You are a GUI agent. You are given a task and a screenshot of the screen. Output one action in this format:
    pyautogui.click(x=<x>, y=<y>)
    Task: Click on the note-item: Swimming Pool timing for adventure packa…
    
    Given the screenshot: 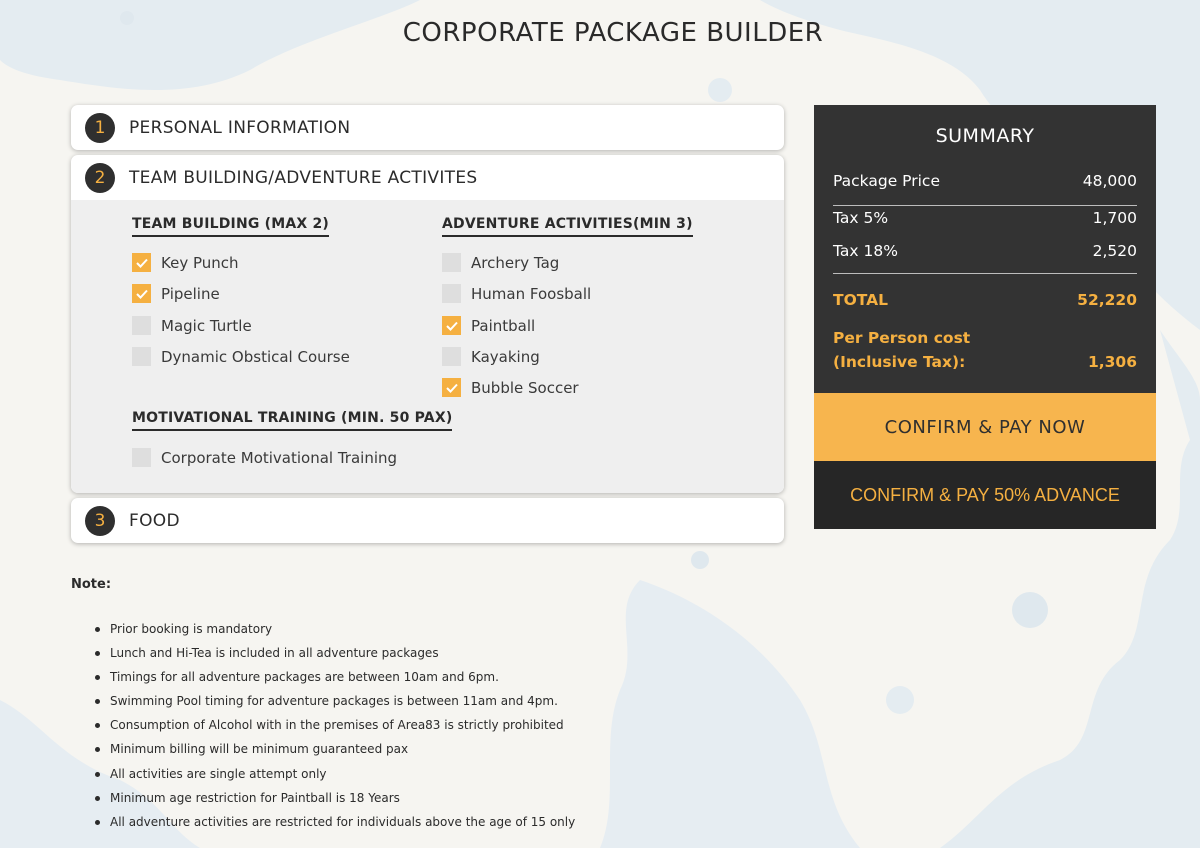 What is the action you would take?
    pyautogui.click(x=335, y=704)
    